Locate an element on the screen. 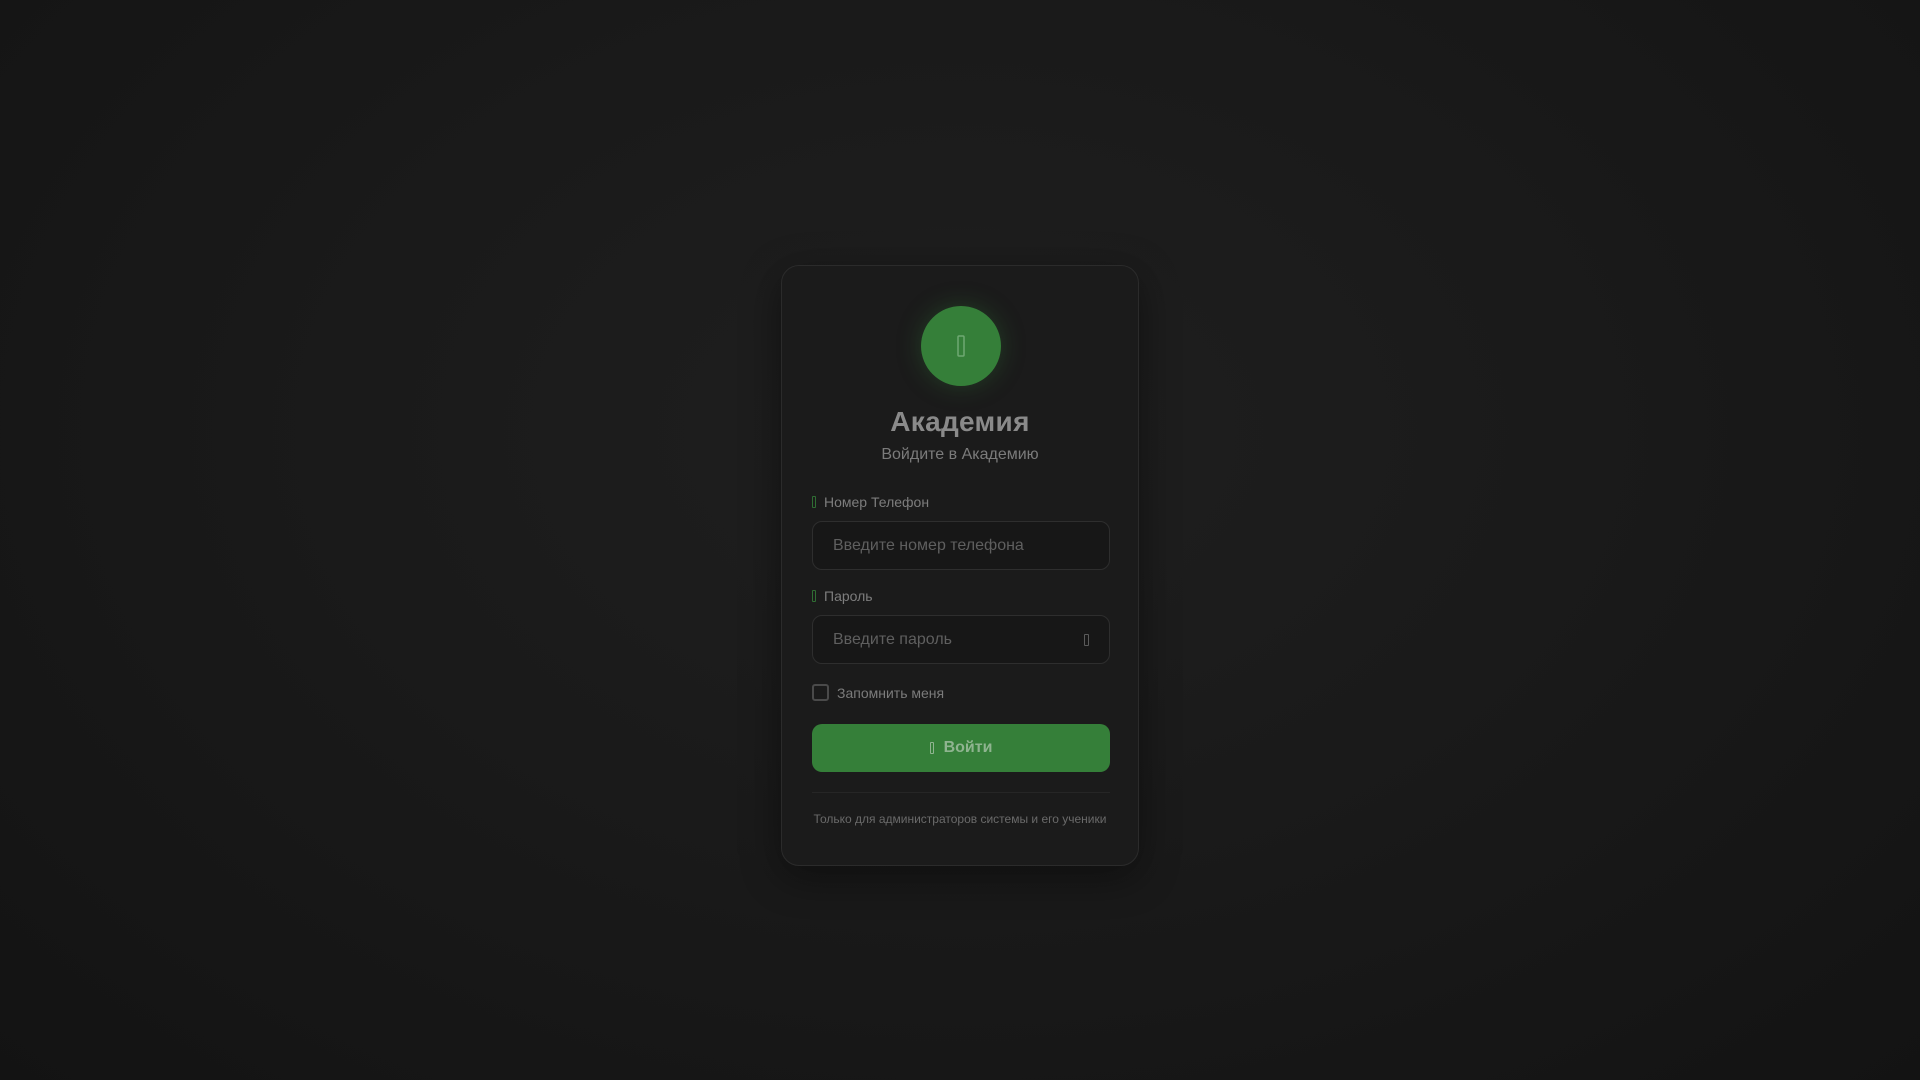 The image size is (1920, 1080). page-title: Академия is located at coordinates (960, 421).